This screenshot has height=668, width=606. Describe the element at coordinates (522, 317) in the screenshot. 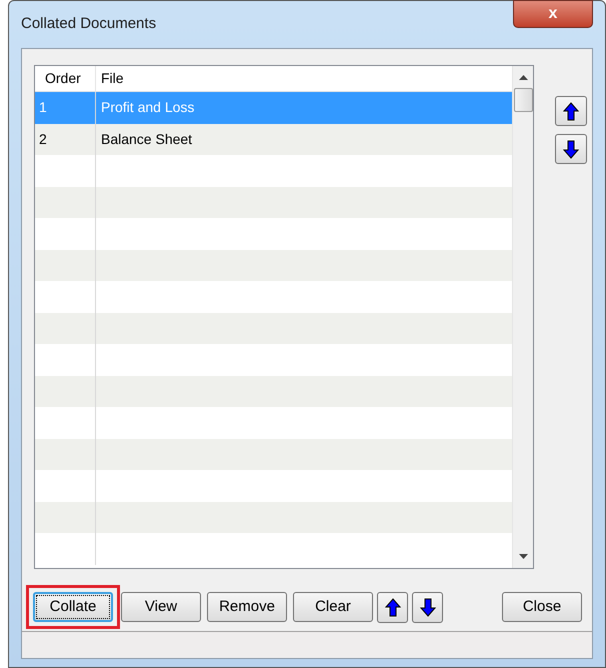

I see `scrollbar` at that location.